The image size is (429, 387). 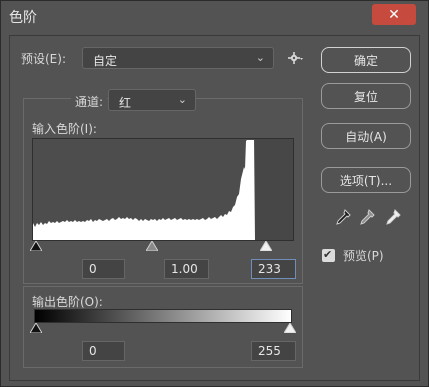 What do you see at coordinates (274, 189) in the screenshot?
I see `histogram-clipped-area` at bounding box center [274, 189].